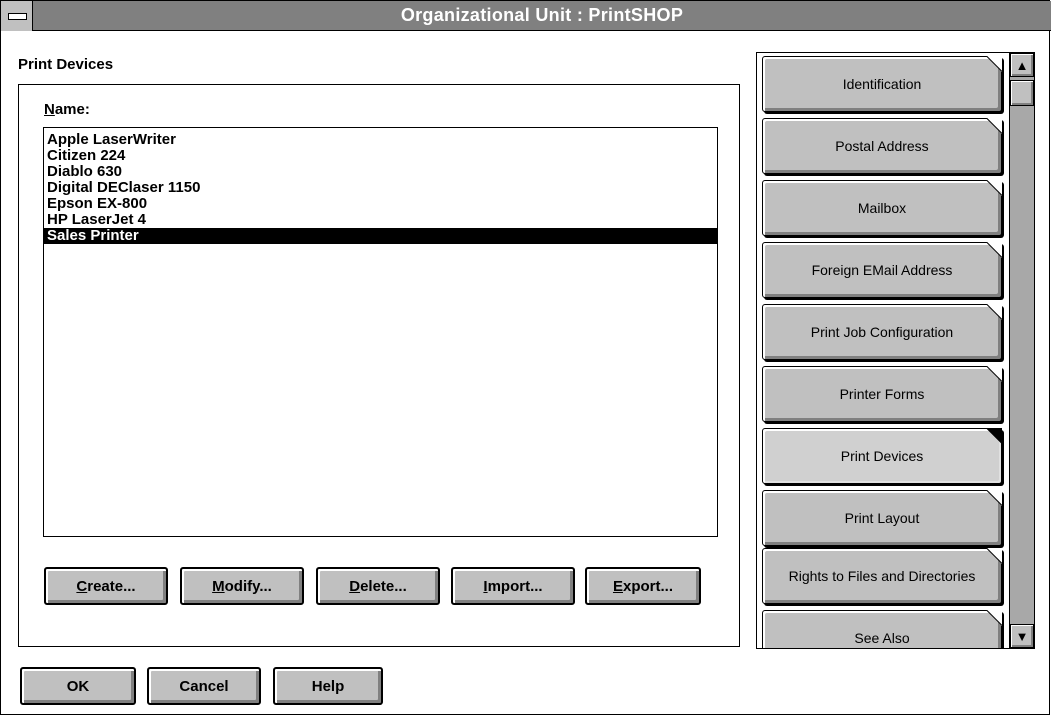 This screenshot has width=1052, height=717. What do you see at coordinates (380, 172) in the screenshot?
I see `device-list-item: Diablo 630` at bounding box center [380, 172].